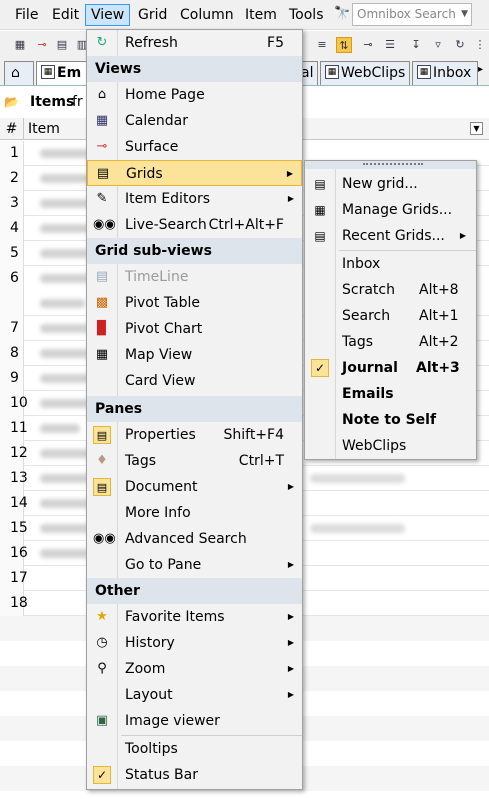  Describe the element at coordinates (65, 15) in the screenshot. I see `menu-edit: Edit` at that location.